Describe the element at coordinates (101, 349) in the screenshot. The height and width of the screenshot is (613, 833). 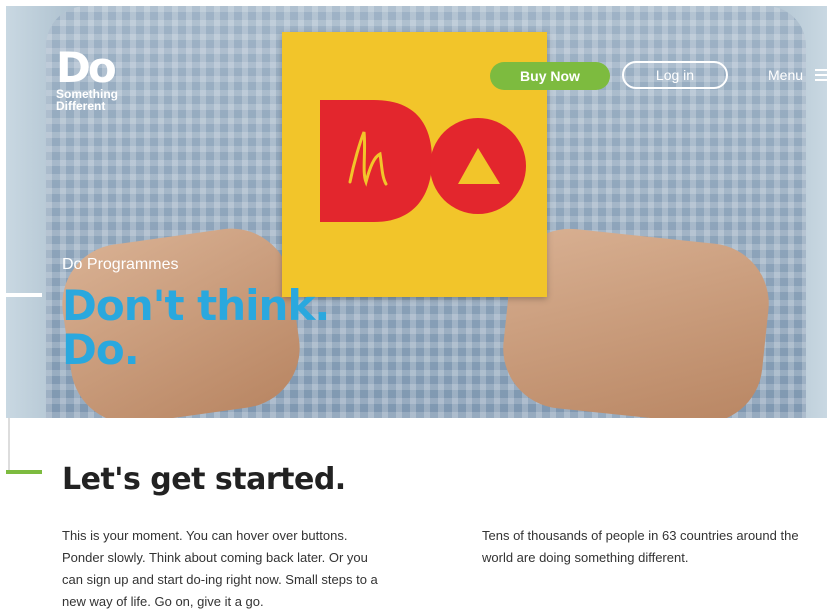
I see `hero-title-line2: Do.` at that location.